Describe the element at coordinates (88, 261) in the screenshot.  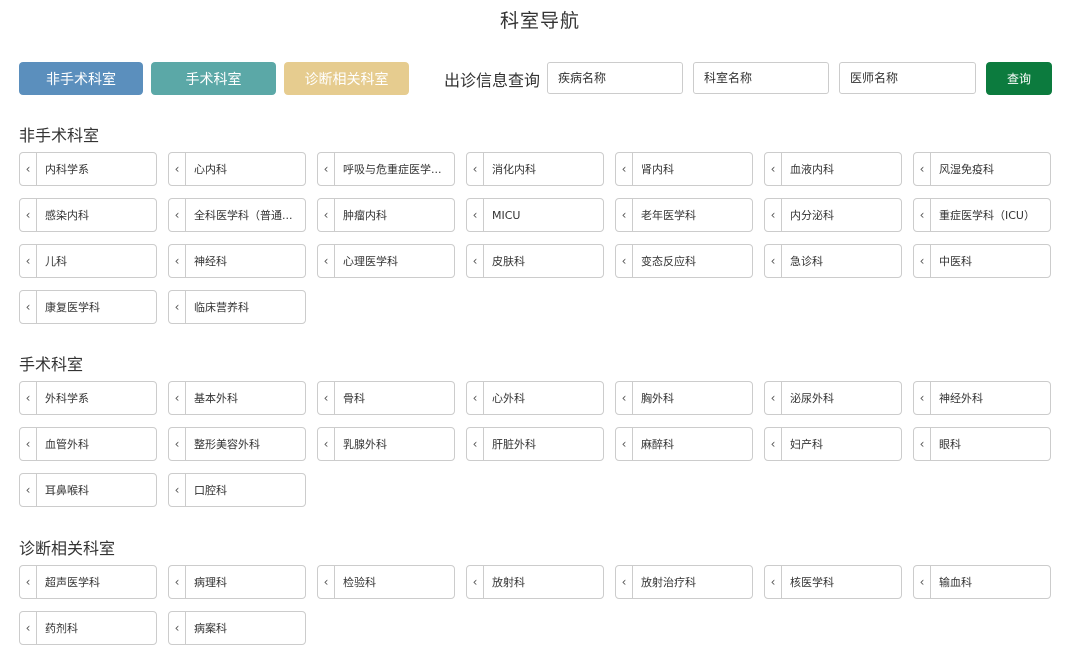
I see `department-item: ‹ 儿科` at that location.